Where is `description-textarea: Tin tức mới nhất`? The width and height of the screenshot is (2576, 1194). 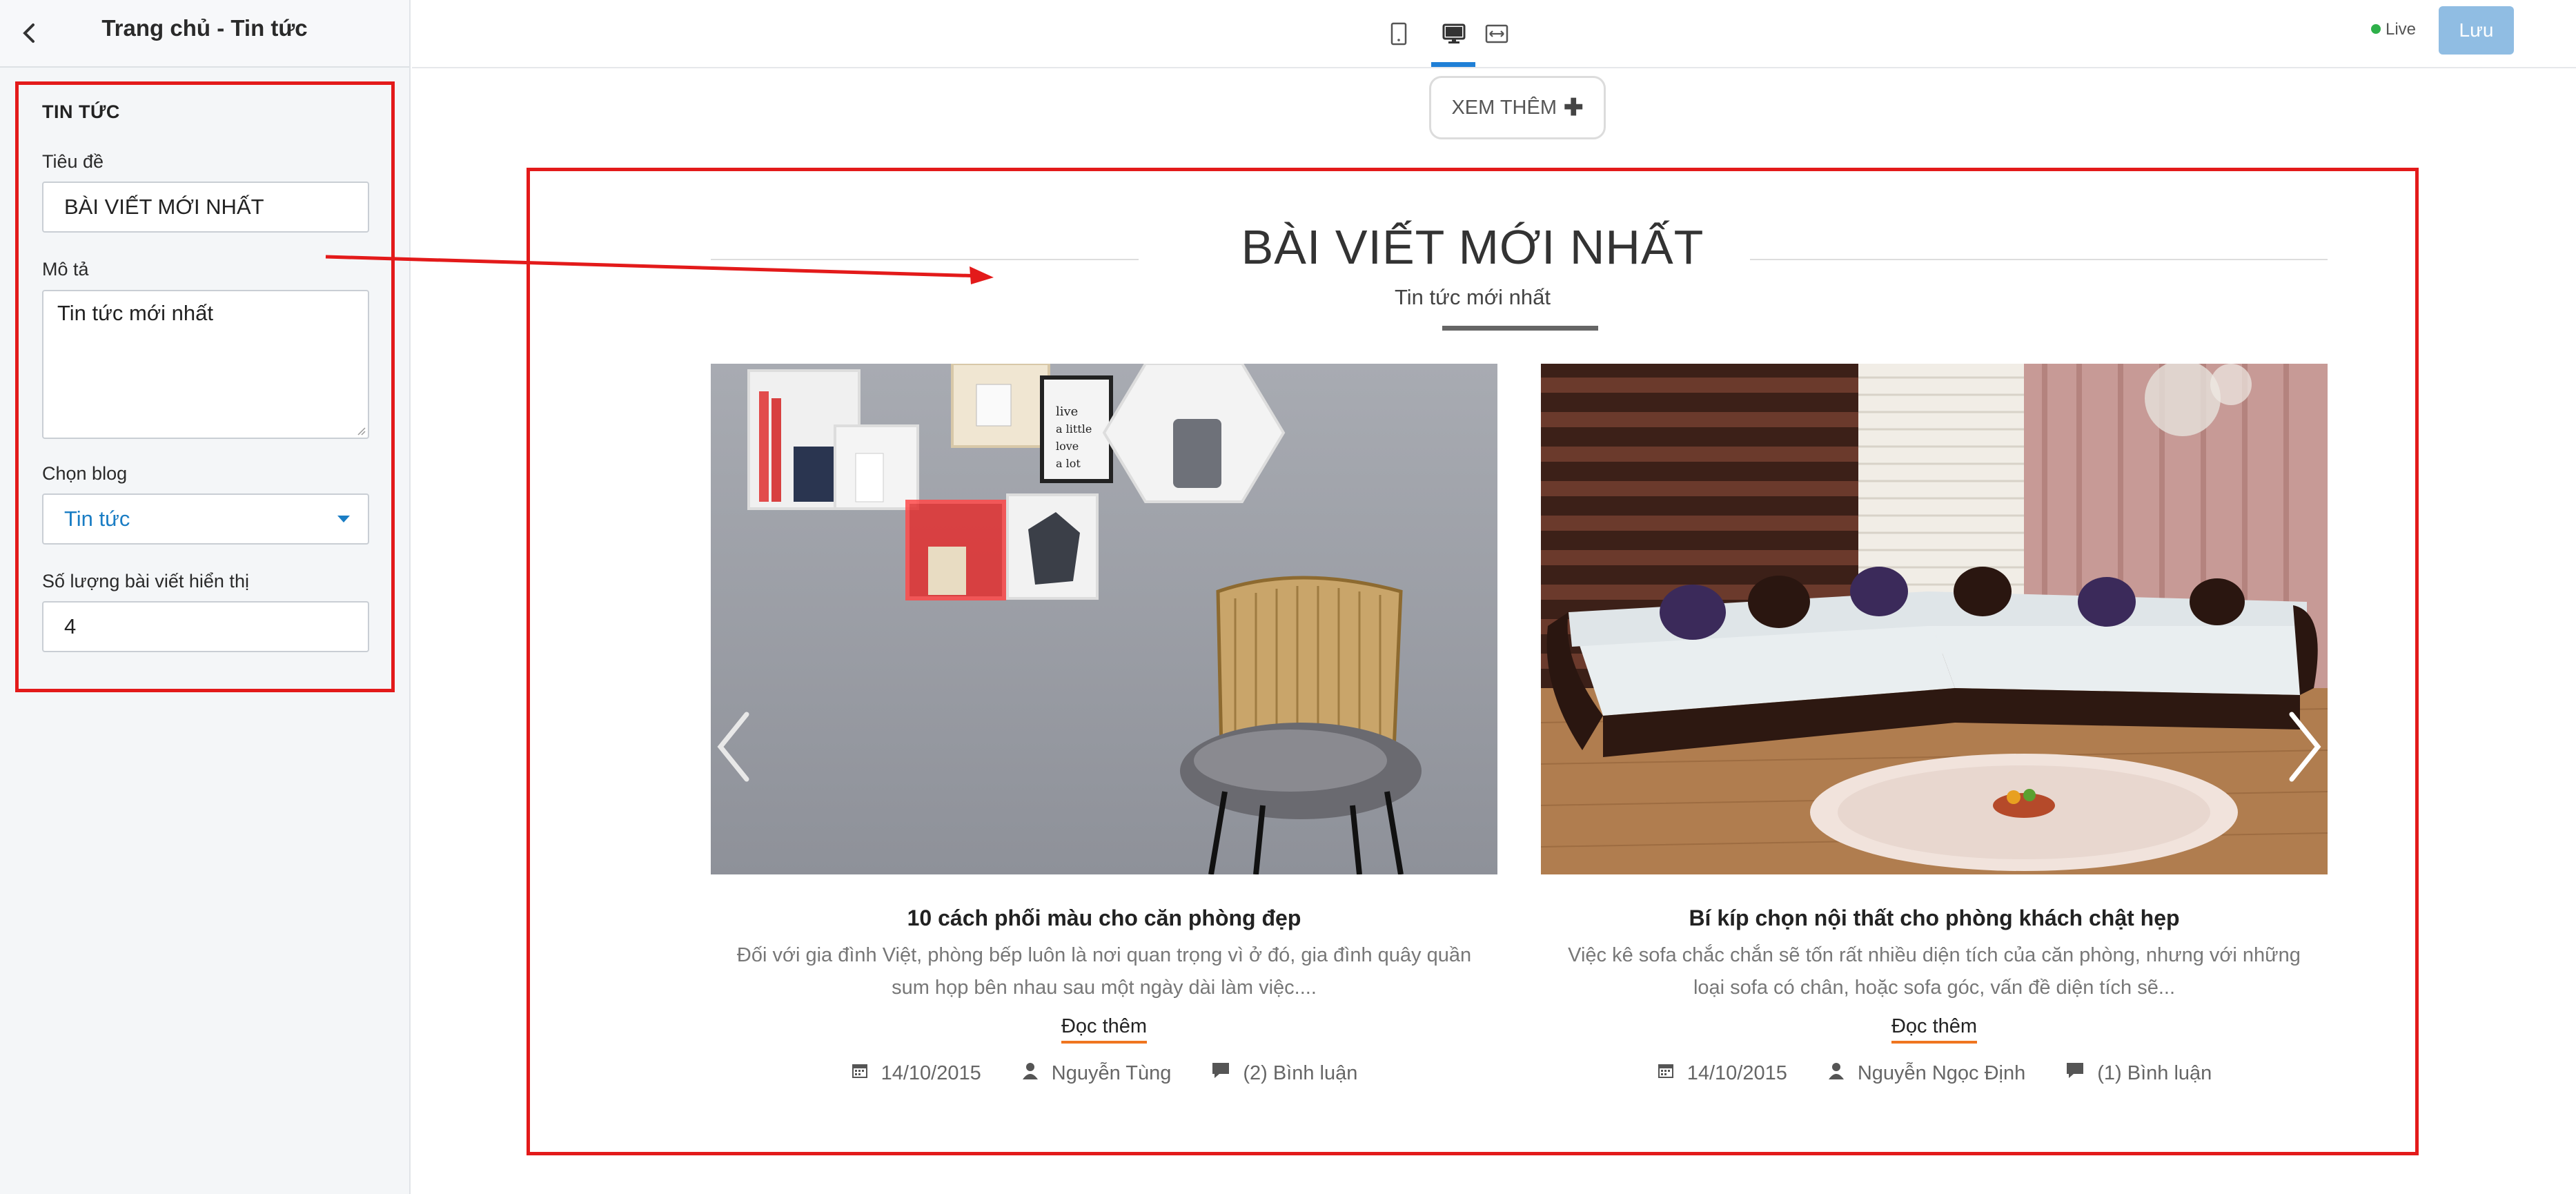 description-textarea: Tin tức mới nhất is located at coordinates (205, 365).